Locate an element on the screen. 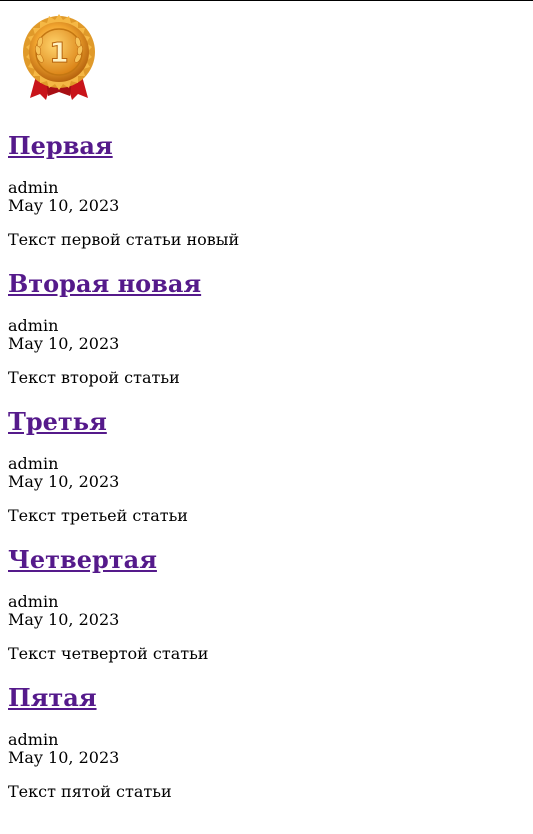 The height and width of the screenshot is (834, 533). article-title: Третья is located at coordinates (57, 422).